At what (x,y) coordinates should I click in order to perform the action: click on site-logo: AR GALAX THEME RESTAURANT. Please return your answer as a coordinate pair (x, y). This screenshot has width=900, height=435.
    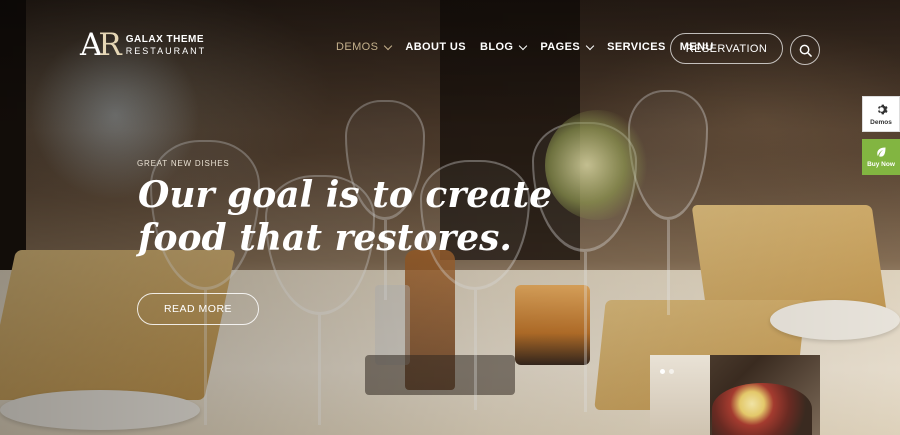
    Looking at the image, I should click on (143, 45).